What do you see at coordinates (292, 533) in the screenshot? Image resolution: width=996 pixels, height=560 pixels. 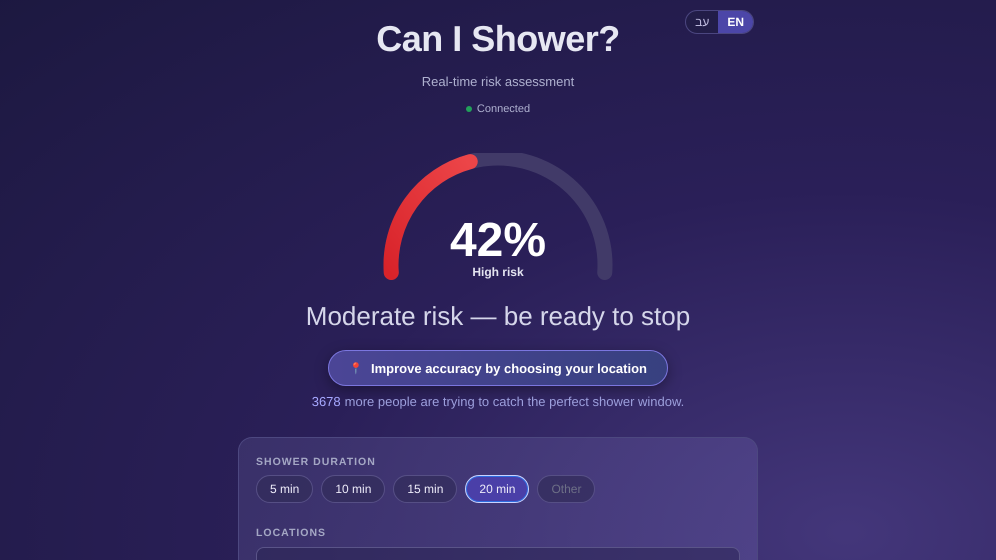 I see `section-label: LOCATIONS` at bounding box center [292, 533].